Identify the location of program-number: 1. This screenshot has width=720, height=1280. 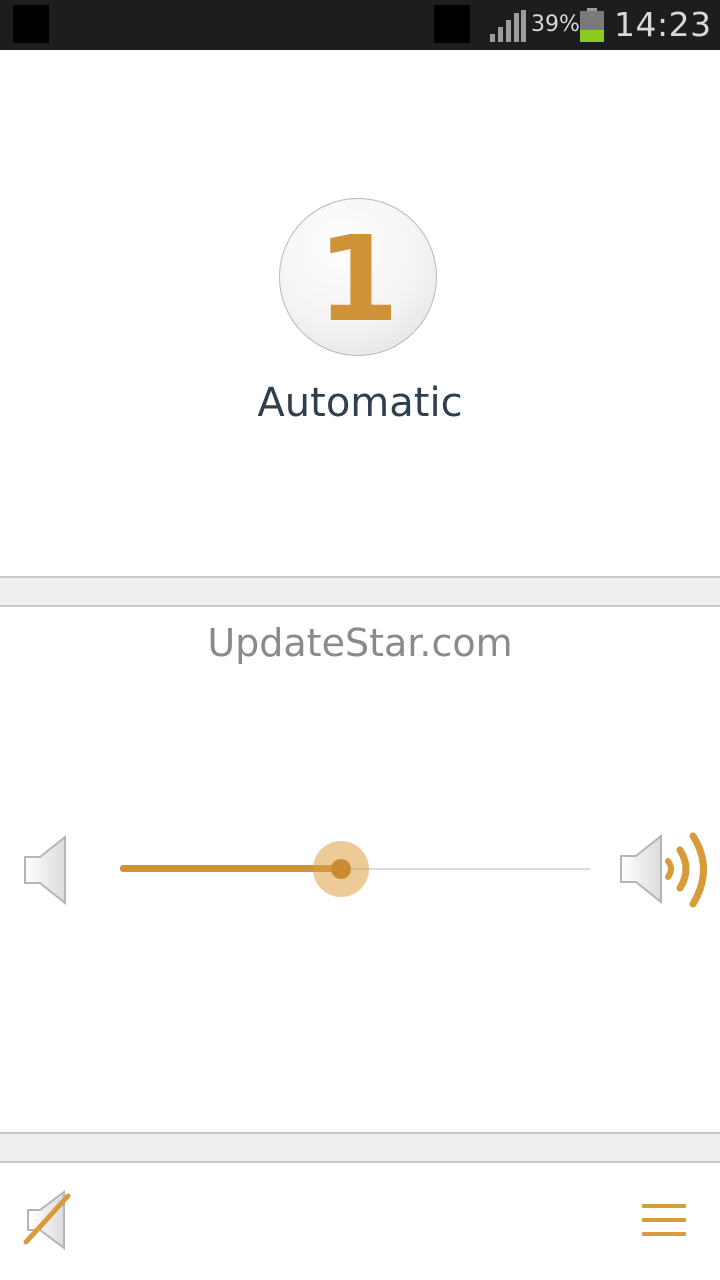
(358, 279).